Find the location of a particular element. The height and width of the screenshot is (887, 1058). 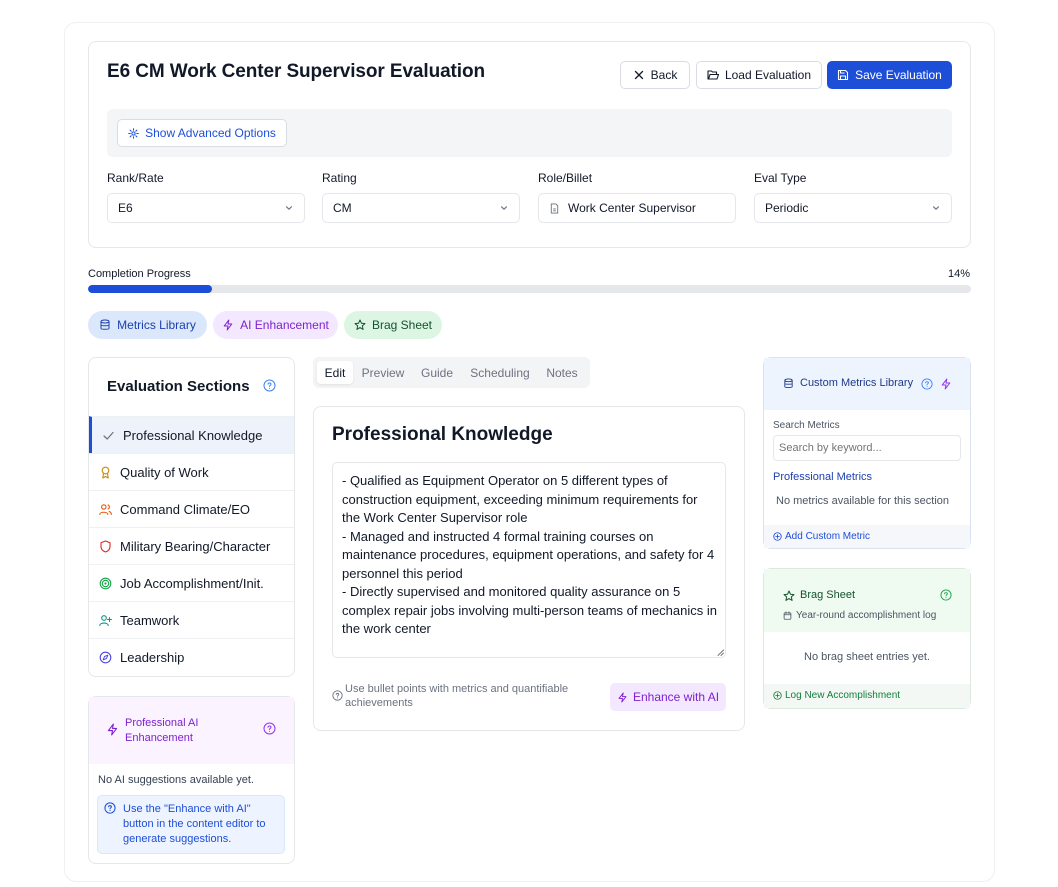

award-icon is located at coordinates (105, 472).